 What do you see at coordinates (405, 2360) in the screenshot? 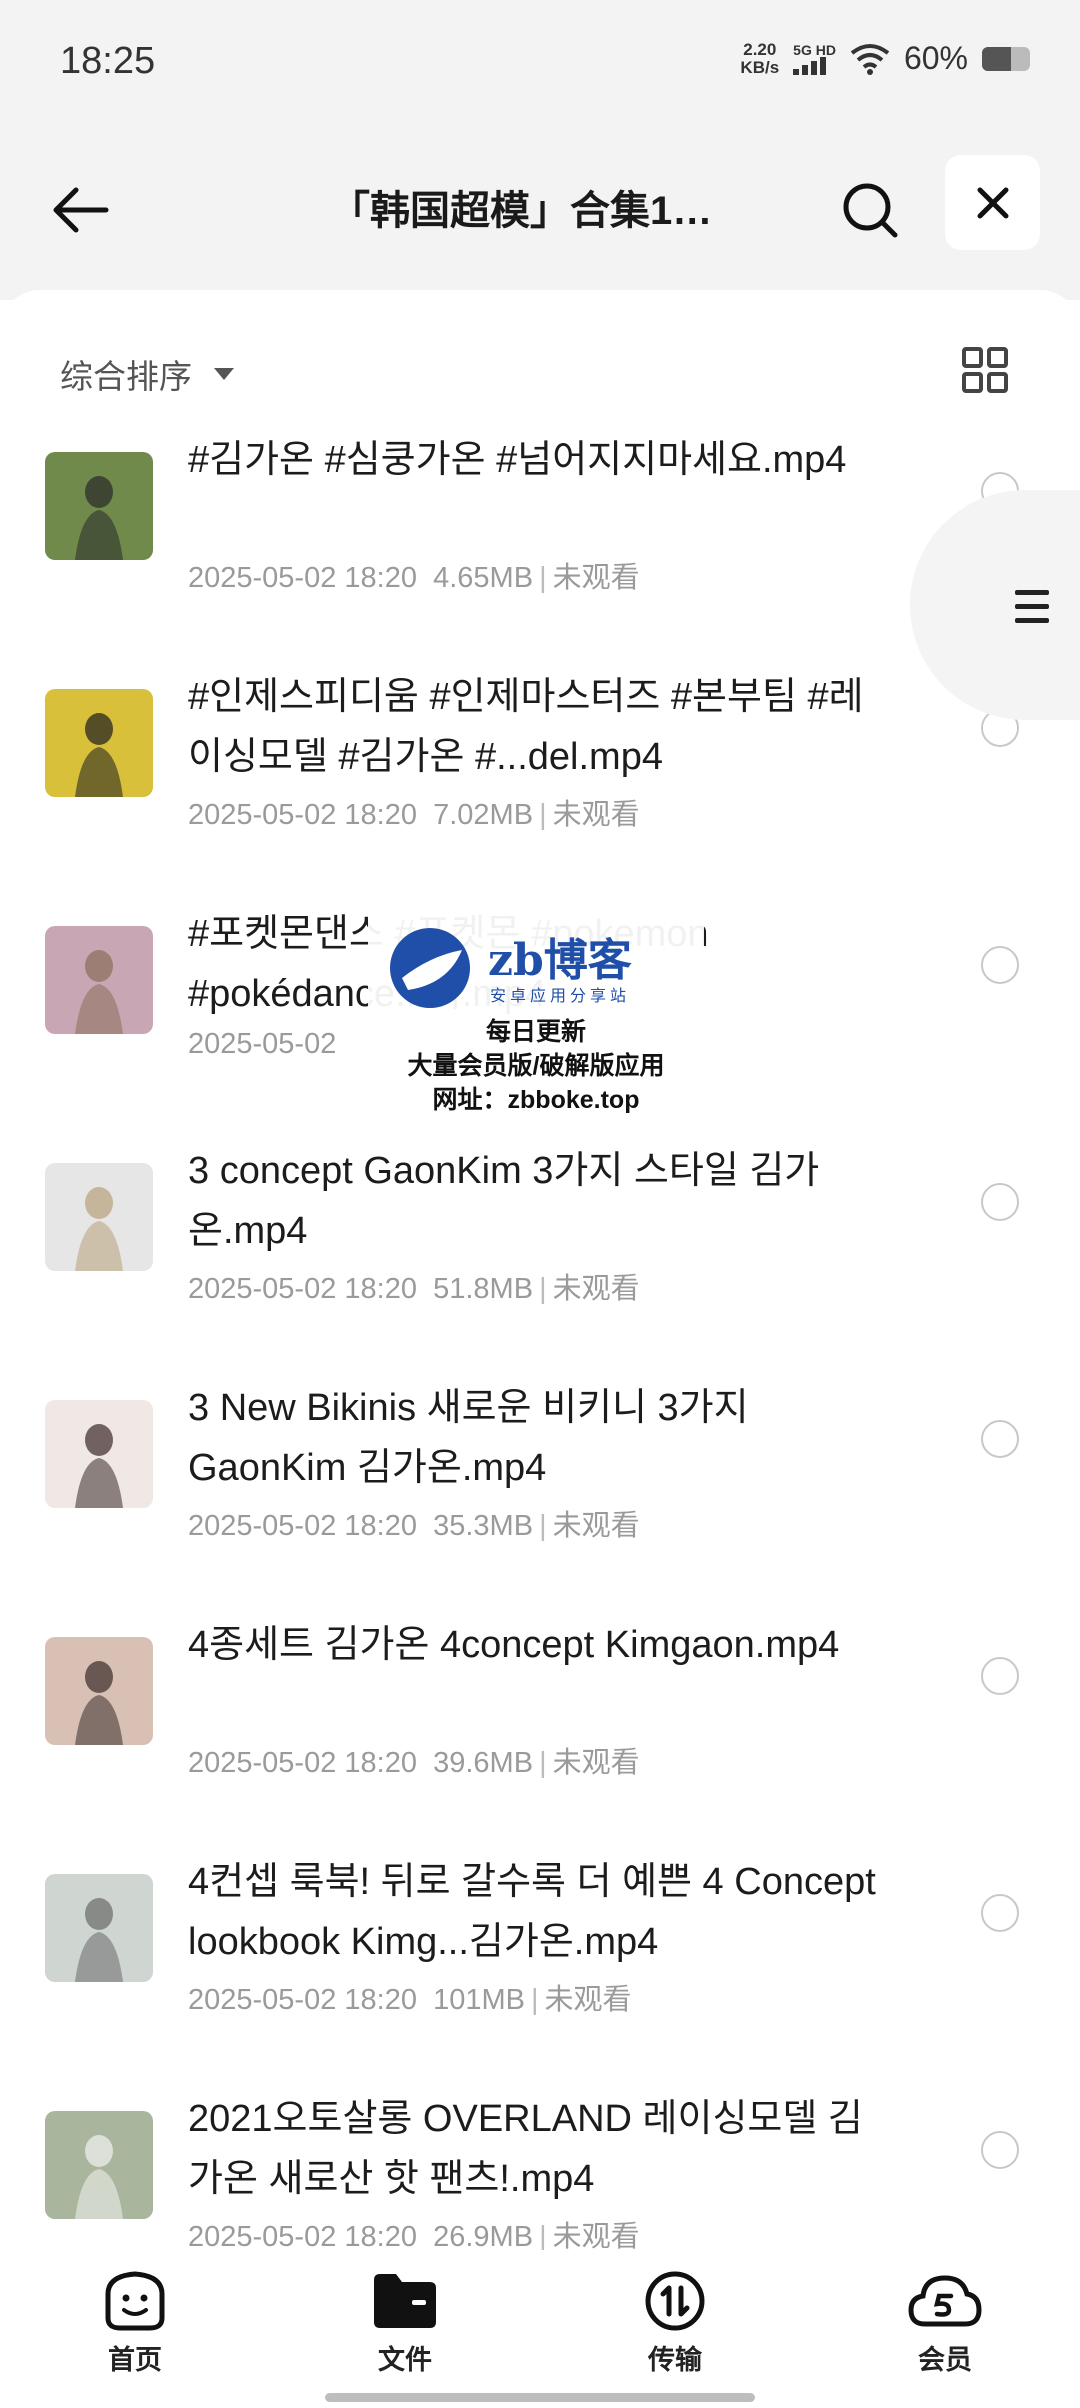
I see `nav-files-label: 文件` at bounding box center [405, 2360].